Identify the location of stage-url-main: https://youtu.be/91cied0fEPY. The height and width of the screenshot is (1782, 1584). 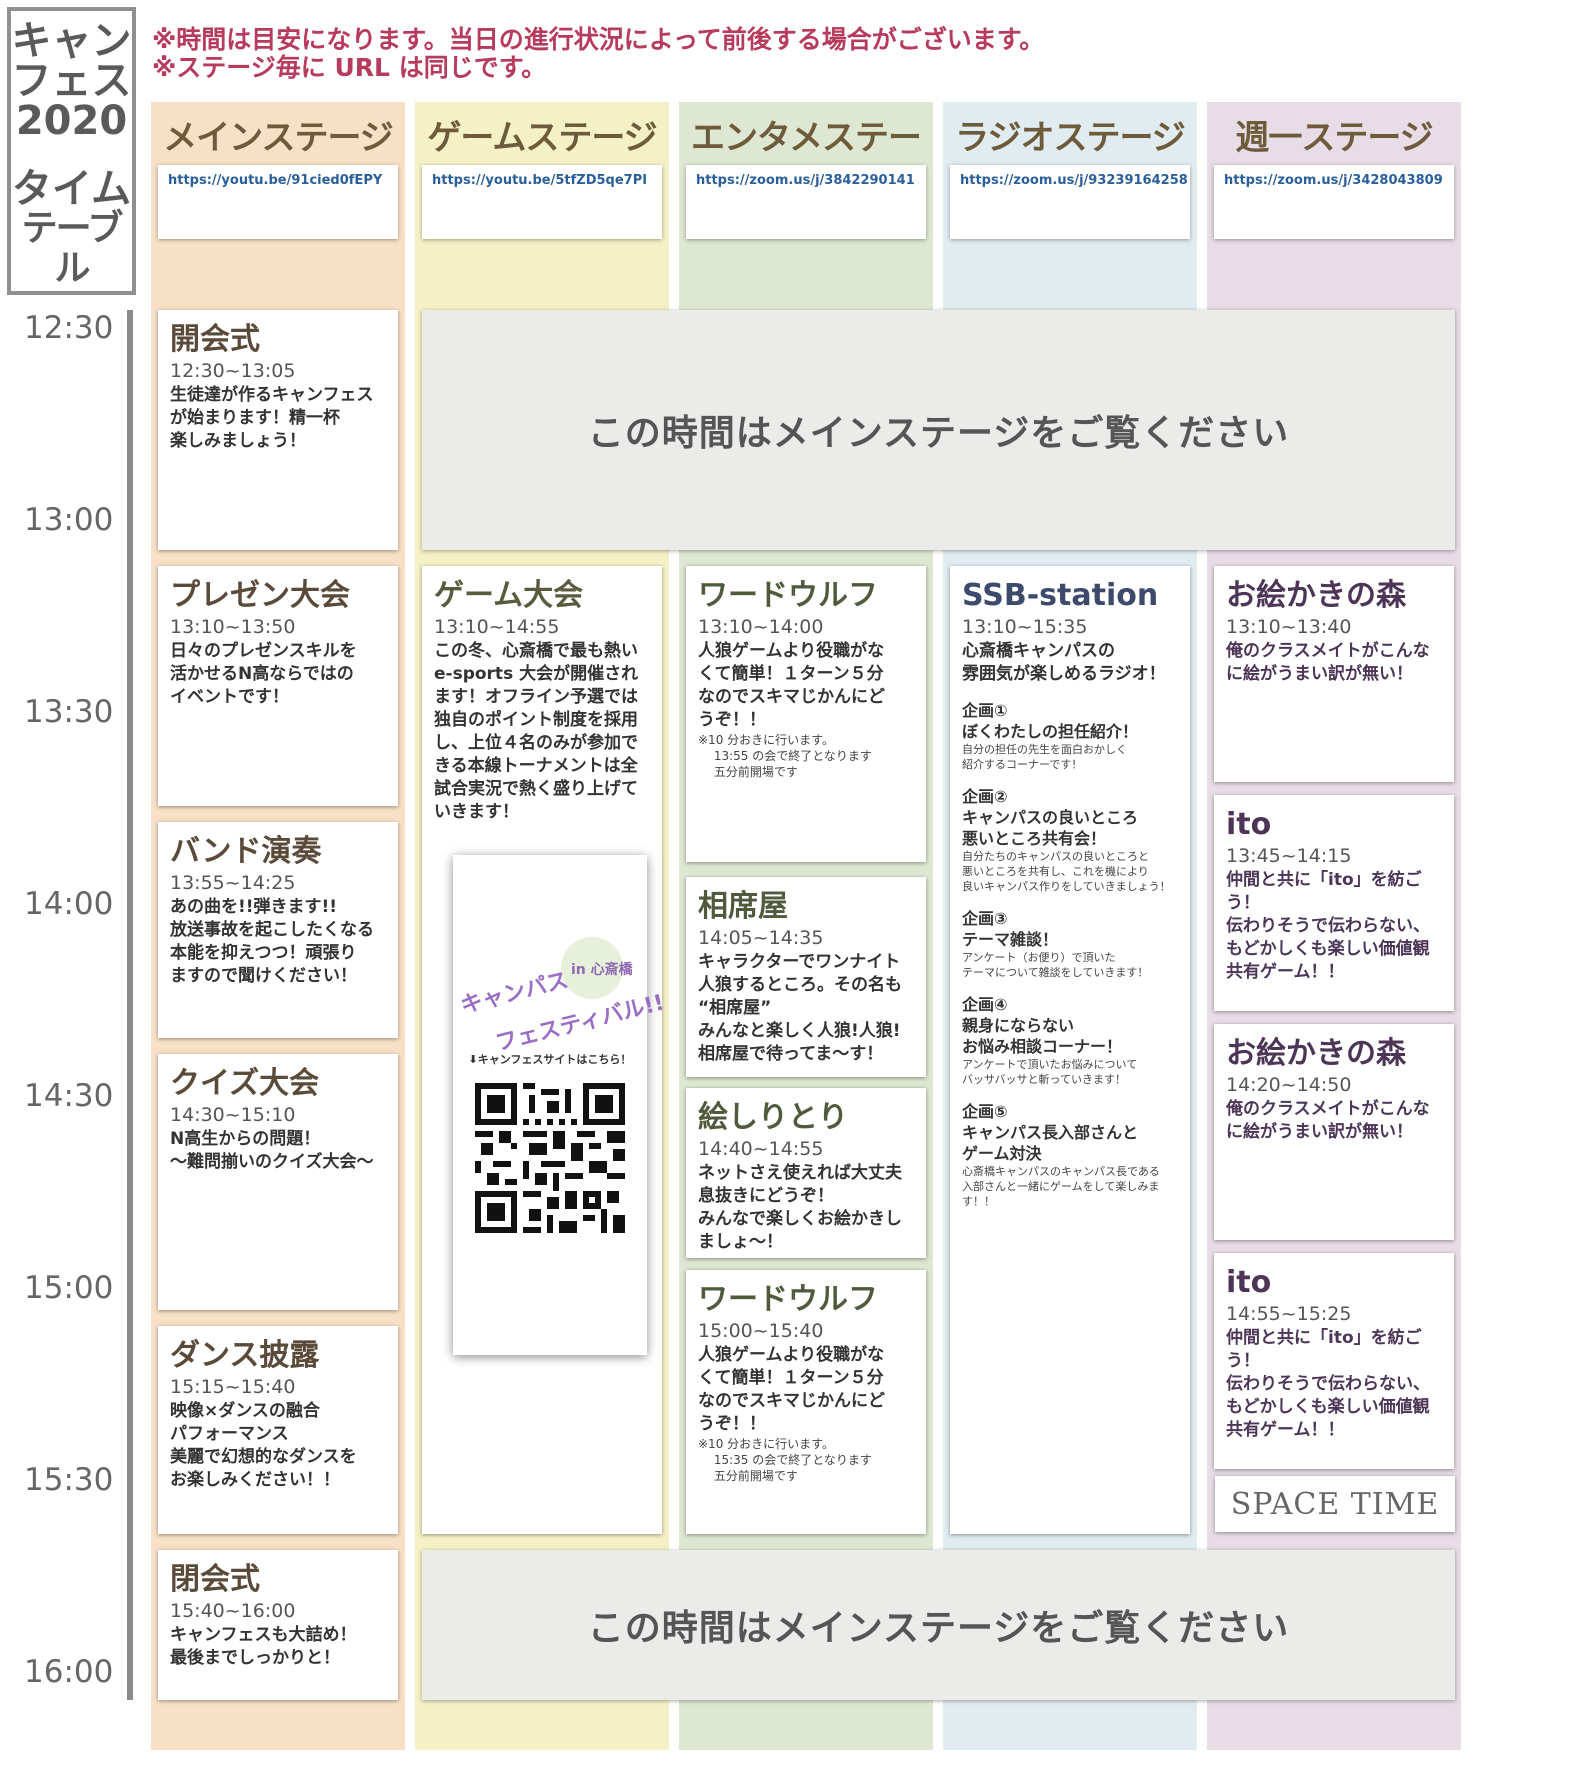
(278, 202).